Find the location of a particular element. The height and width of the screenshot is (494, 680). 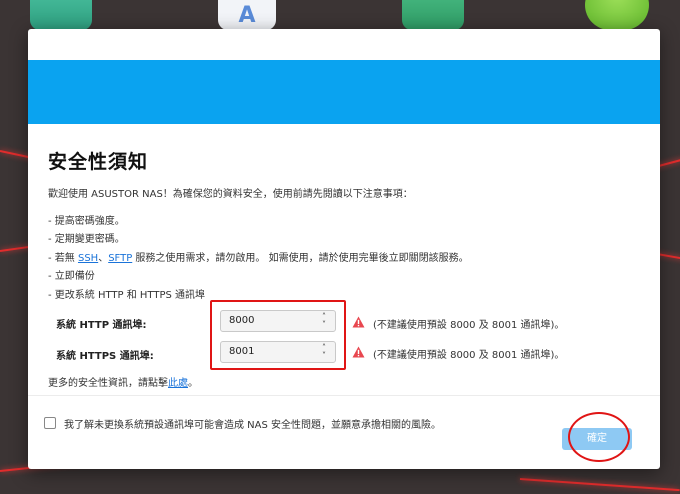

https-port-label: 系統 HTTPS 通訊埠: is located at coordinates (105, 356).